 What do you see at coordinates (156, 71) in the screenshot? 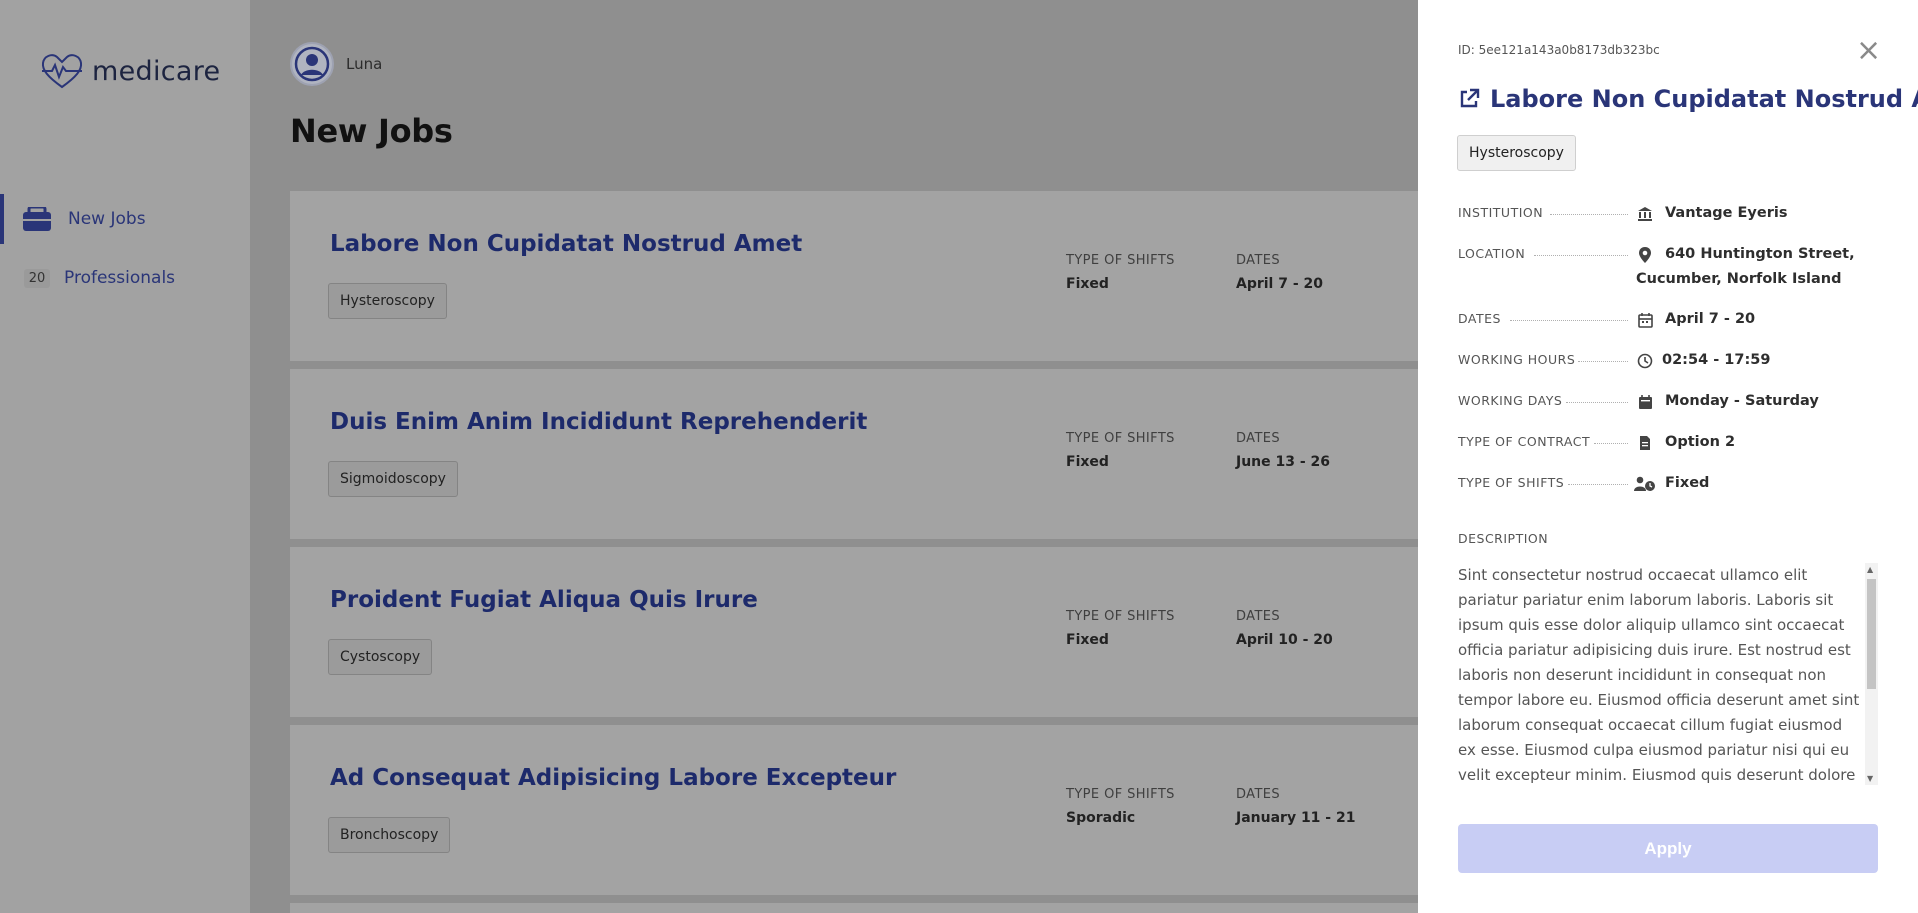
I see `app-name: medicare` at bounding box center [156, 71].